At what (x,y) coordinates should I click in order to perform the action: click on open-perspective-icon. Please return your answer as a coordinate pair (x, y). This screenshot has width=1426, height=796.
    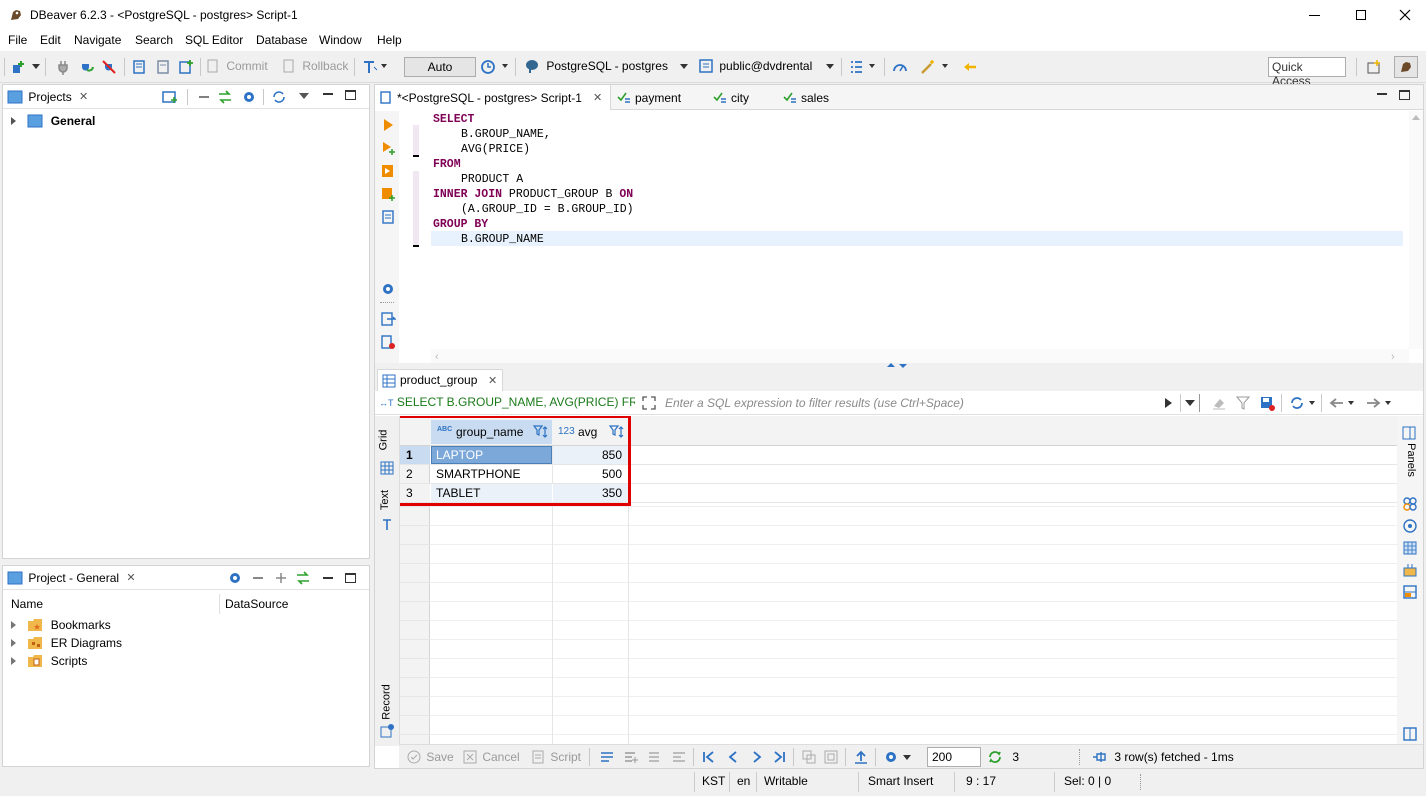
    Looking at the image, I should click on (1374, 67).